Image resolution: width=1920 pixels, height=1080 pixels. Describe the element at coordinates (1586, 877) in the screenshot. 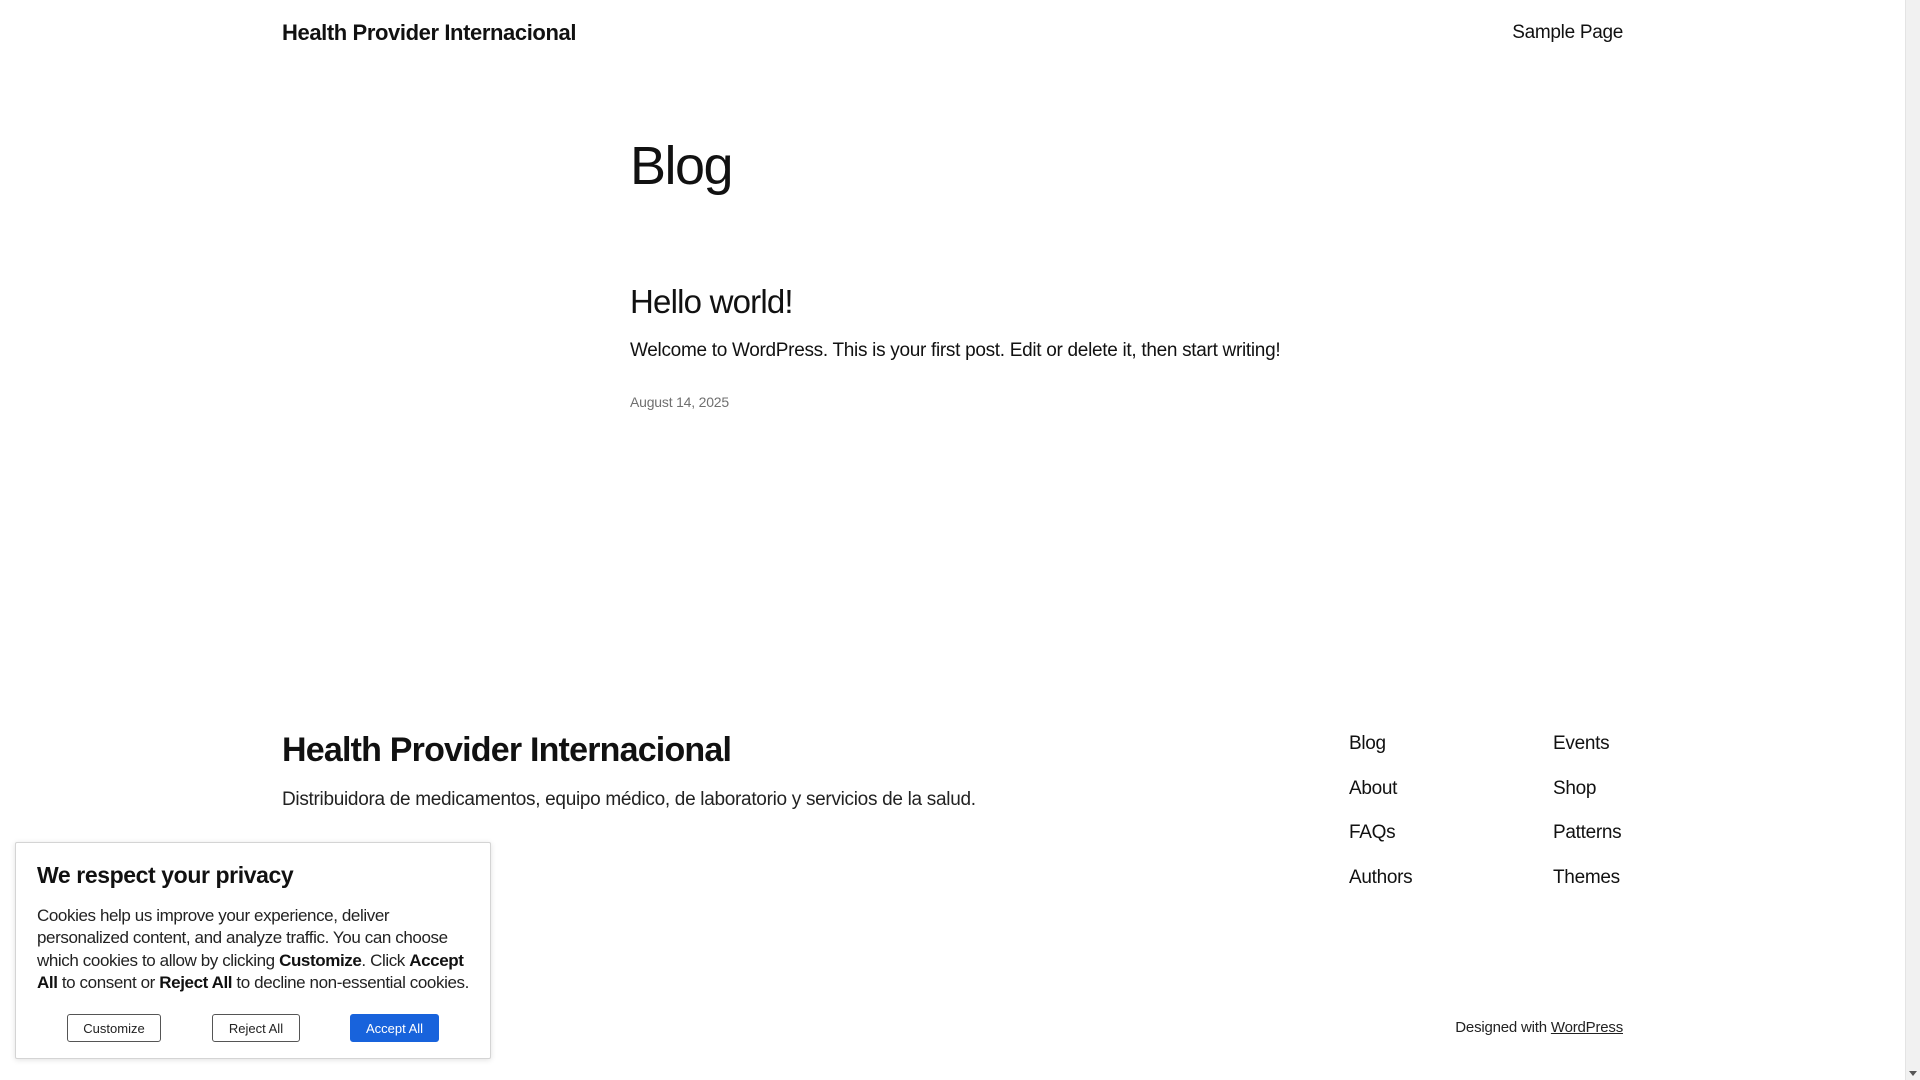

I see `footer-link-themes: Themes` at that location.